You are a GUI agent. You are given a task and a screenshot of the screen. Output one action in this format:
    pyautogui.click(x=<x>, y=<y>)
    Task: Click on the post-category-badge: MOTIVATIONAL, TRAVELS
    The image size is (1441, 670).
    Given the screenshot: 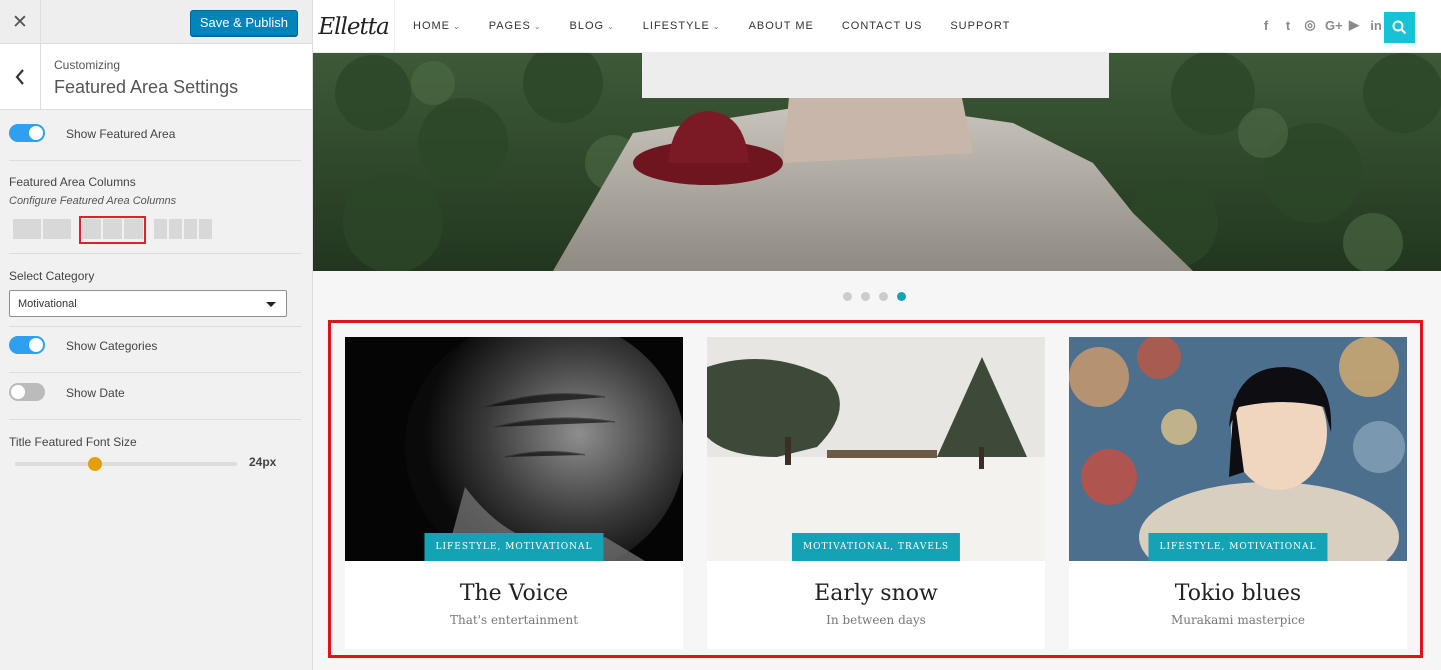 What is the action you would take?
    pyautogui.click(x=876, y=547)
    